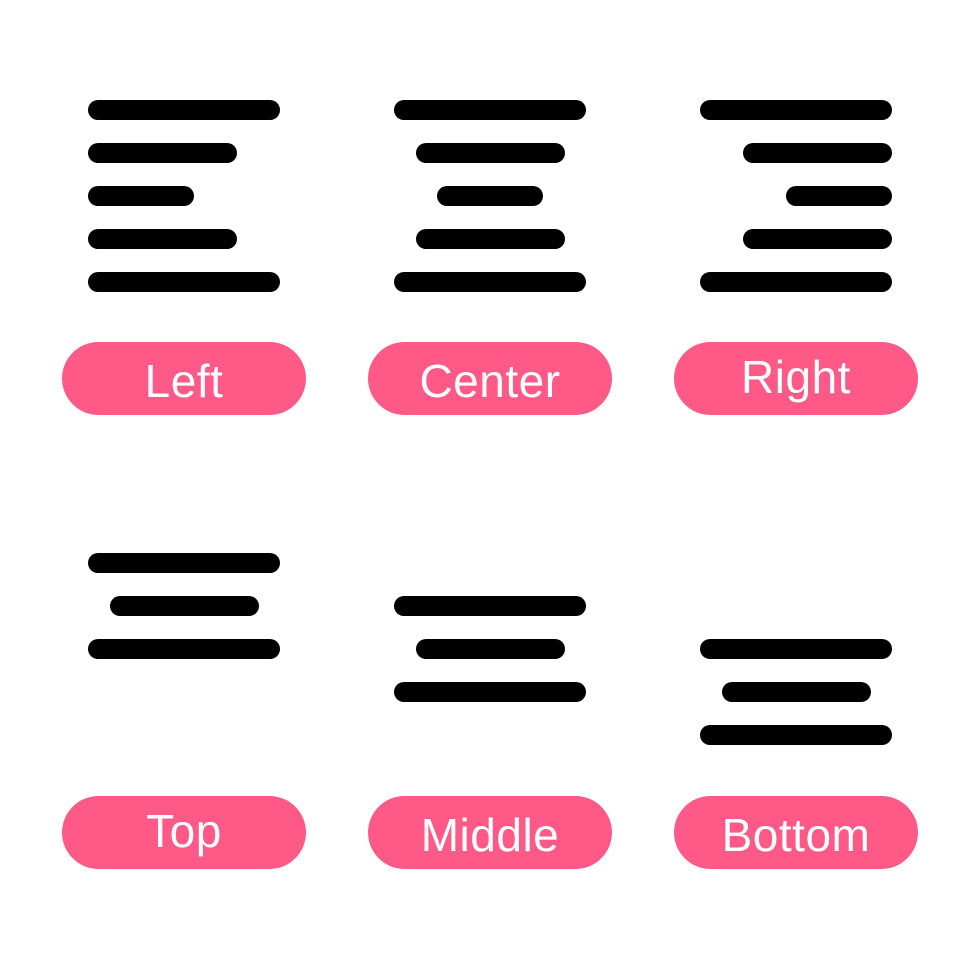 The height and width of the screenshot is (980, 980). I want to click on left-button: Left, so click(184, 378).